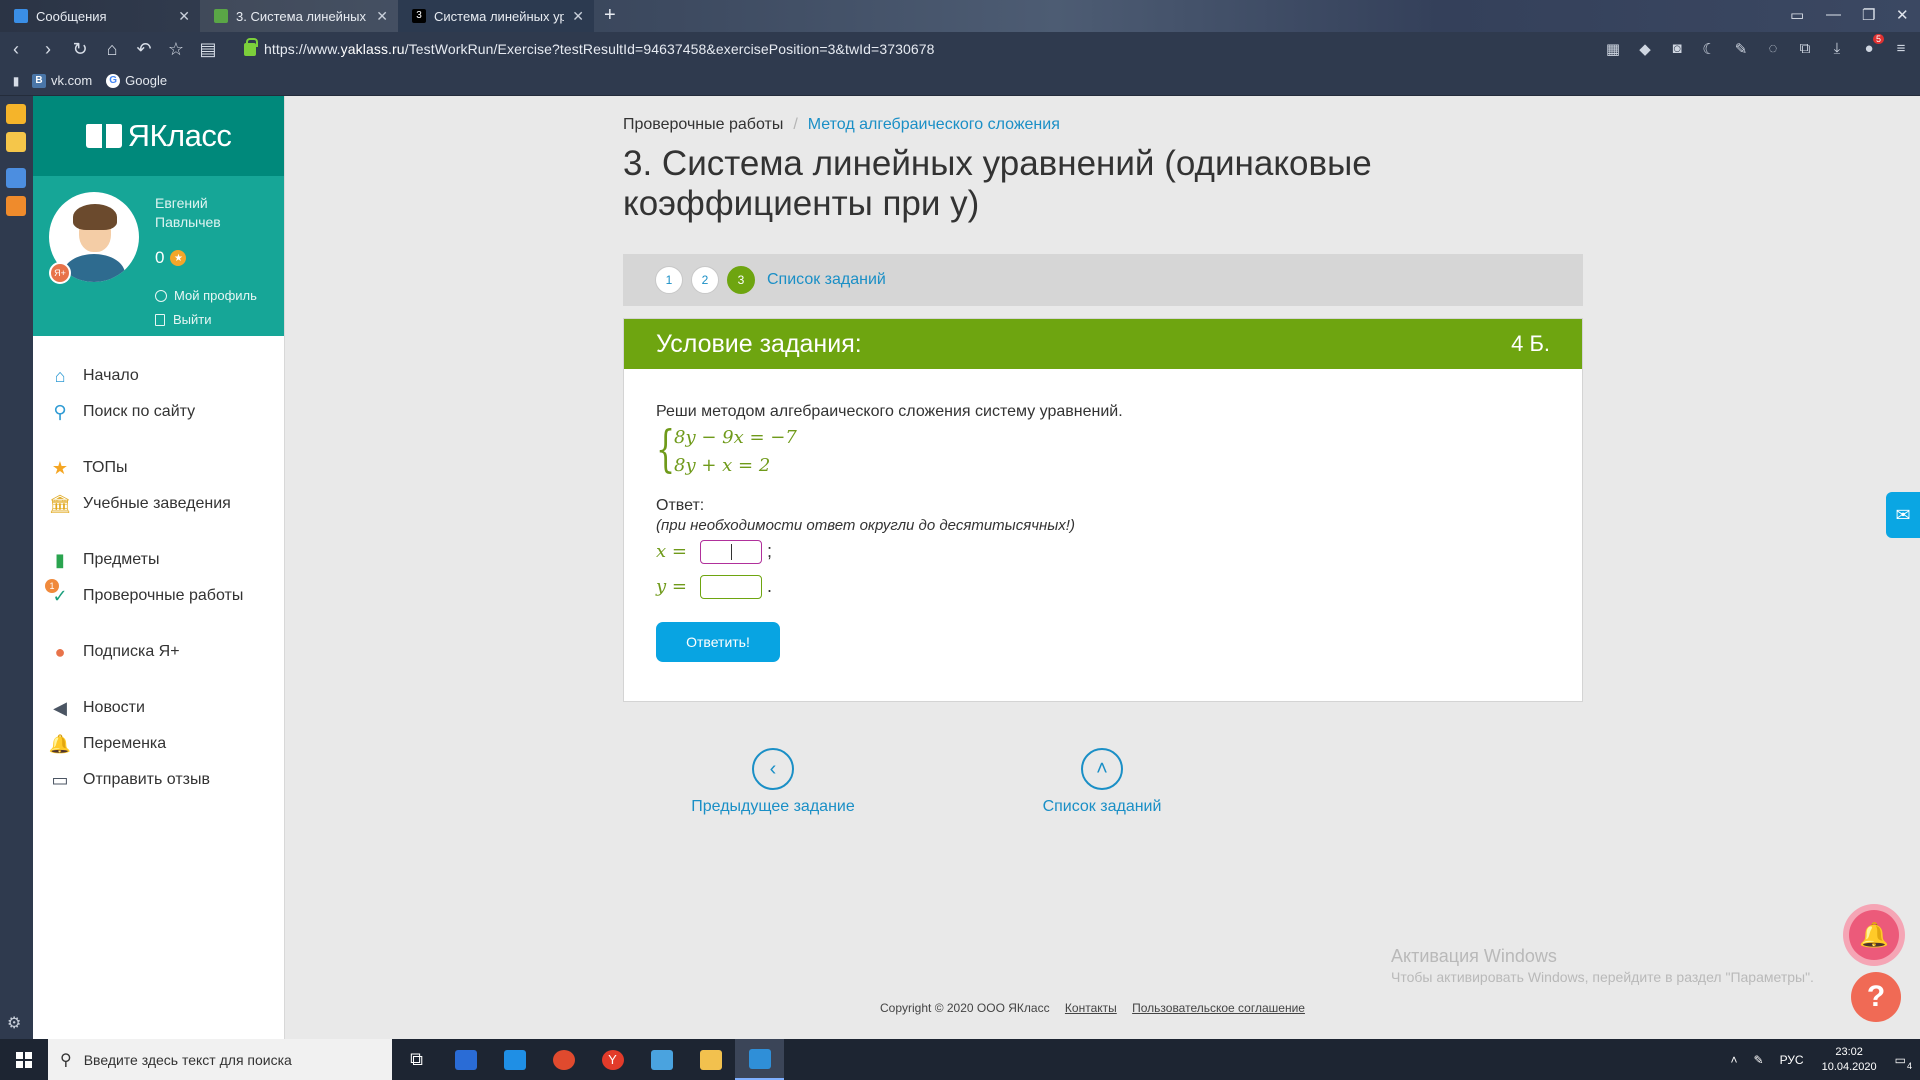 The image size is (1920, 1080). Describe the element at coordinates (176, 49) in the screenshot. I see `bookmark-star-button: ☆` at that location.